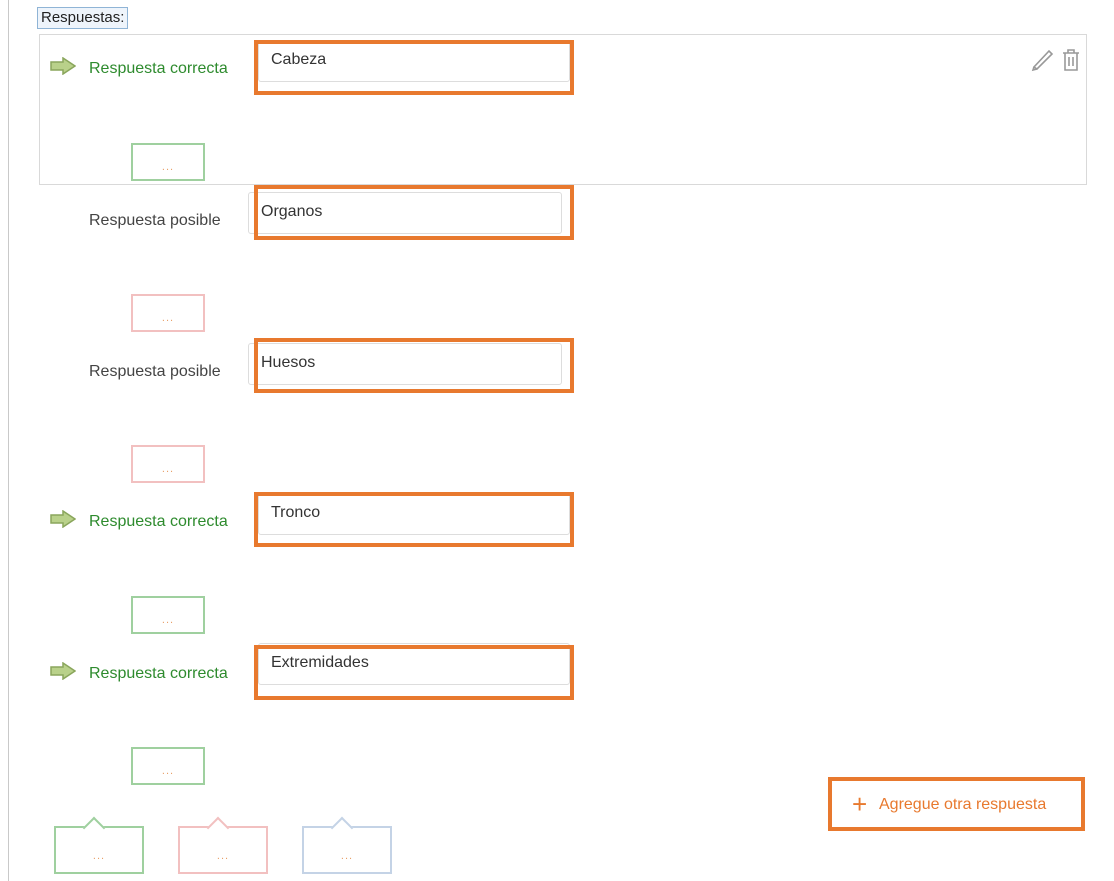 The image size is (1114, 881). What do you see at coordinates (1043, 60) in the screenshot?
I see `pencil-icon` at bounding box center [1043, 60].